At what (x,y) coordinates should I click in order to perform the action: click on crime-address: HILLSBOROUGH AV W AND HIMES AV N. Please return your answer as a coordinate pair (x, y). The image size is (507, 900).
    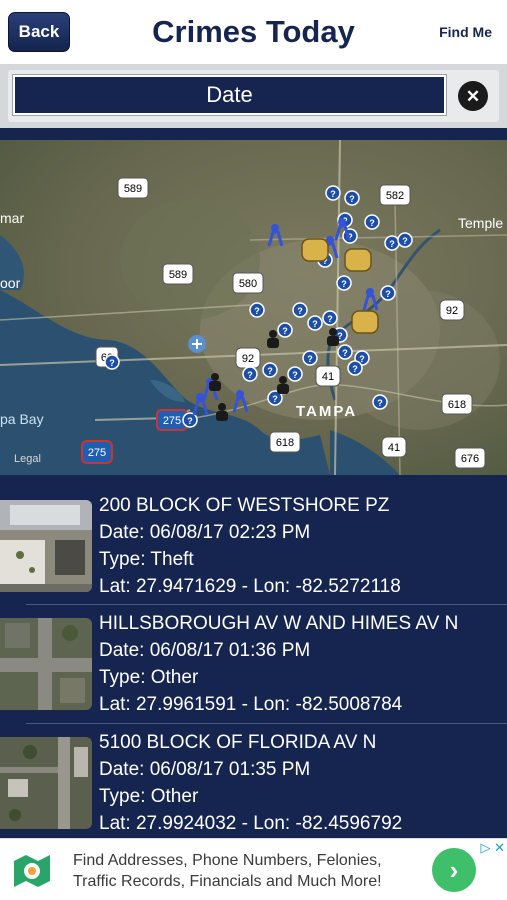
    Looking at the image, I should click on (279, 623).